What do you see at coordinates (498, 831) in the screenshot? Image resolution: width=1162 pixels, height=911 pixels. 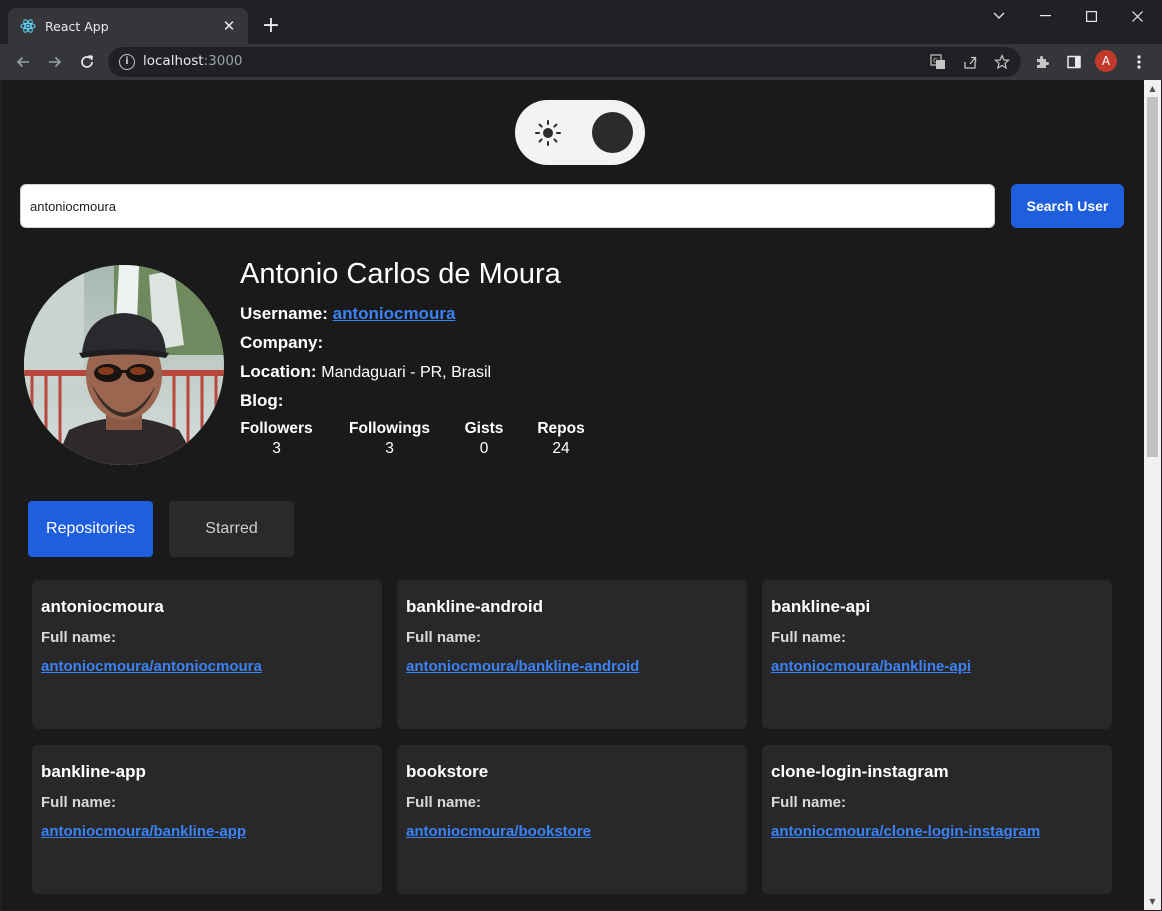 I see `repo-link: antoniocmoura/bookstore` at bounding box center [498, 831].